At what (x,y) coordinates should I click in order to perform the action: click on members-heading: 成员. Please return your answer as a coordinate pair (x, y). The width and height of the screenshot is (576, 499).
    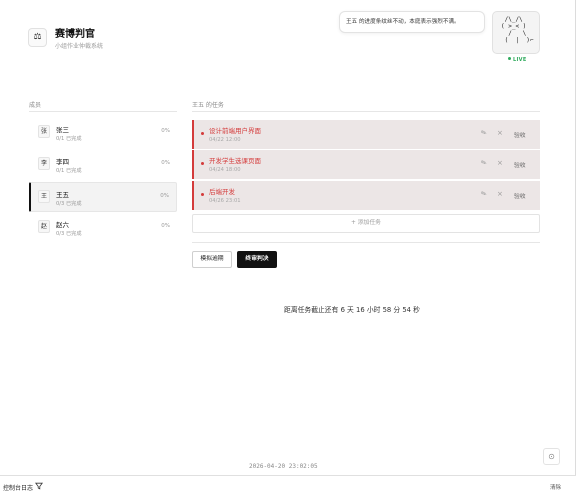
    Looking at the image, I should click on (35, 105).